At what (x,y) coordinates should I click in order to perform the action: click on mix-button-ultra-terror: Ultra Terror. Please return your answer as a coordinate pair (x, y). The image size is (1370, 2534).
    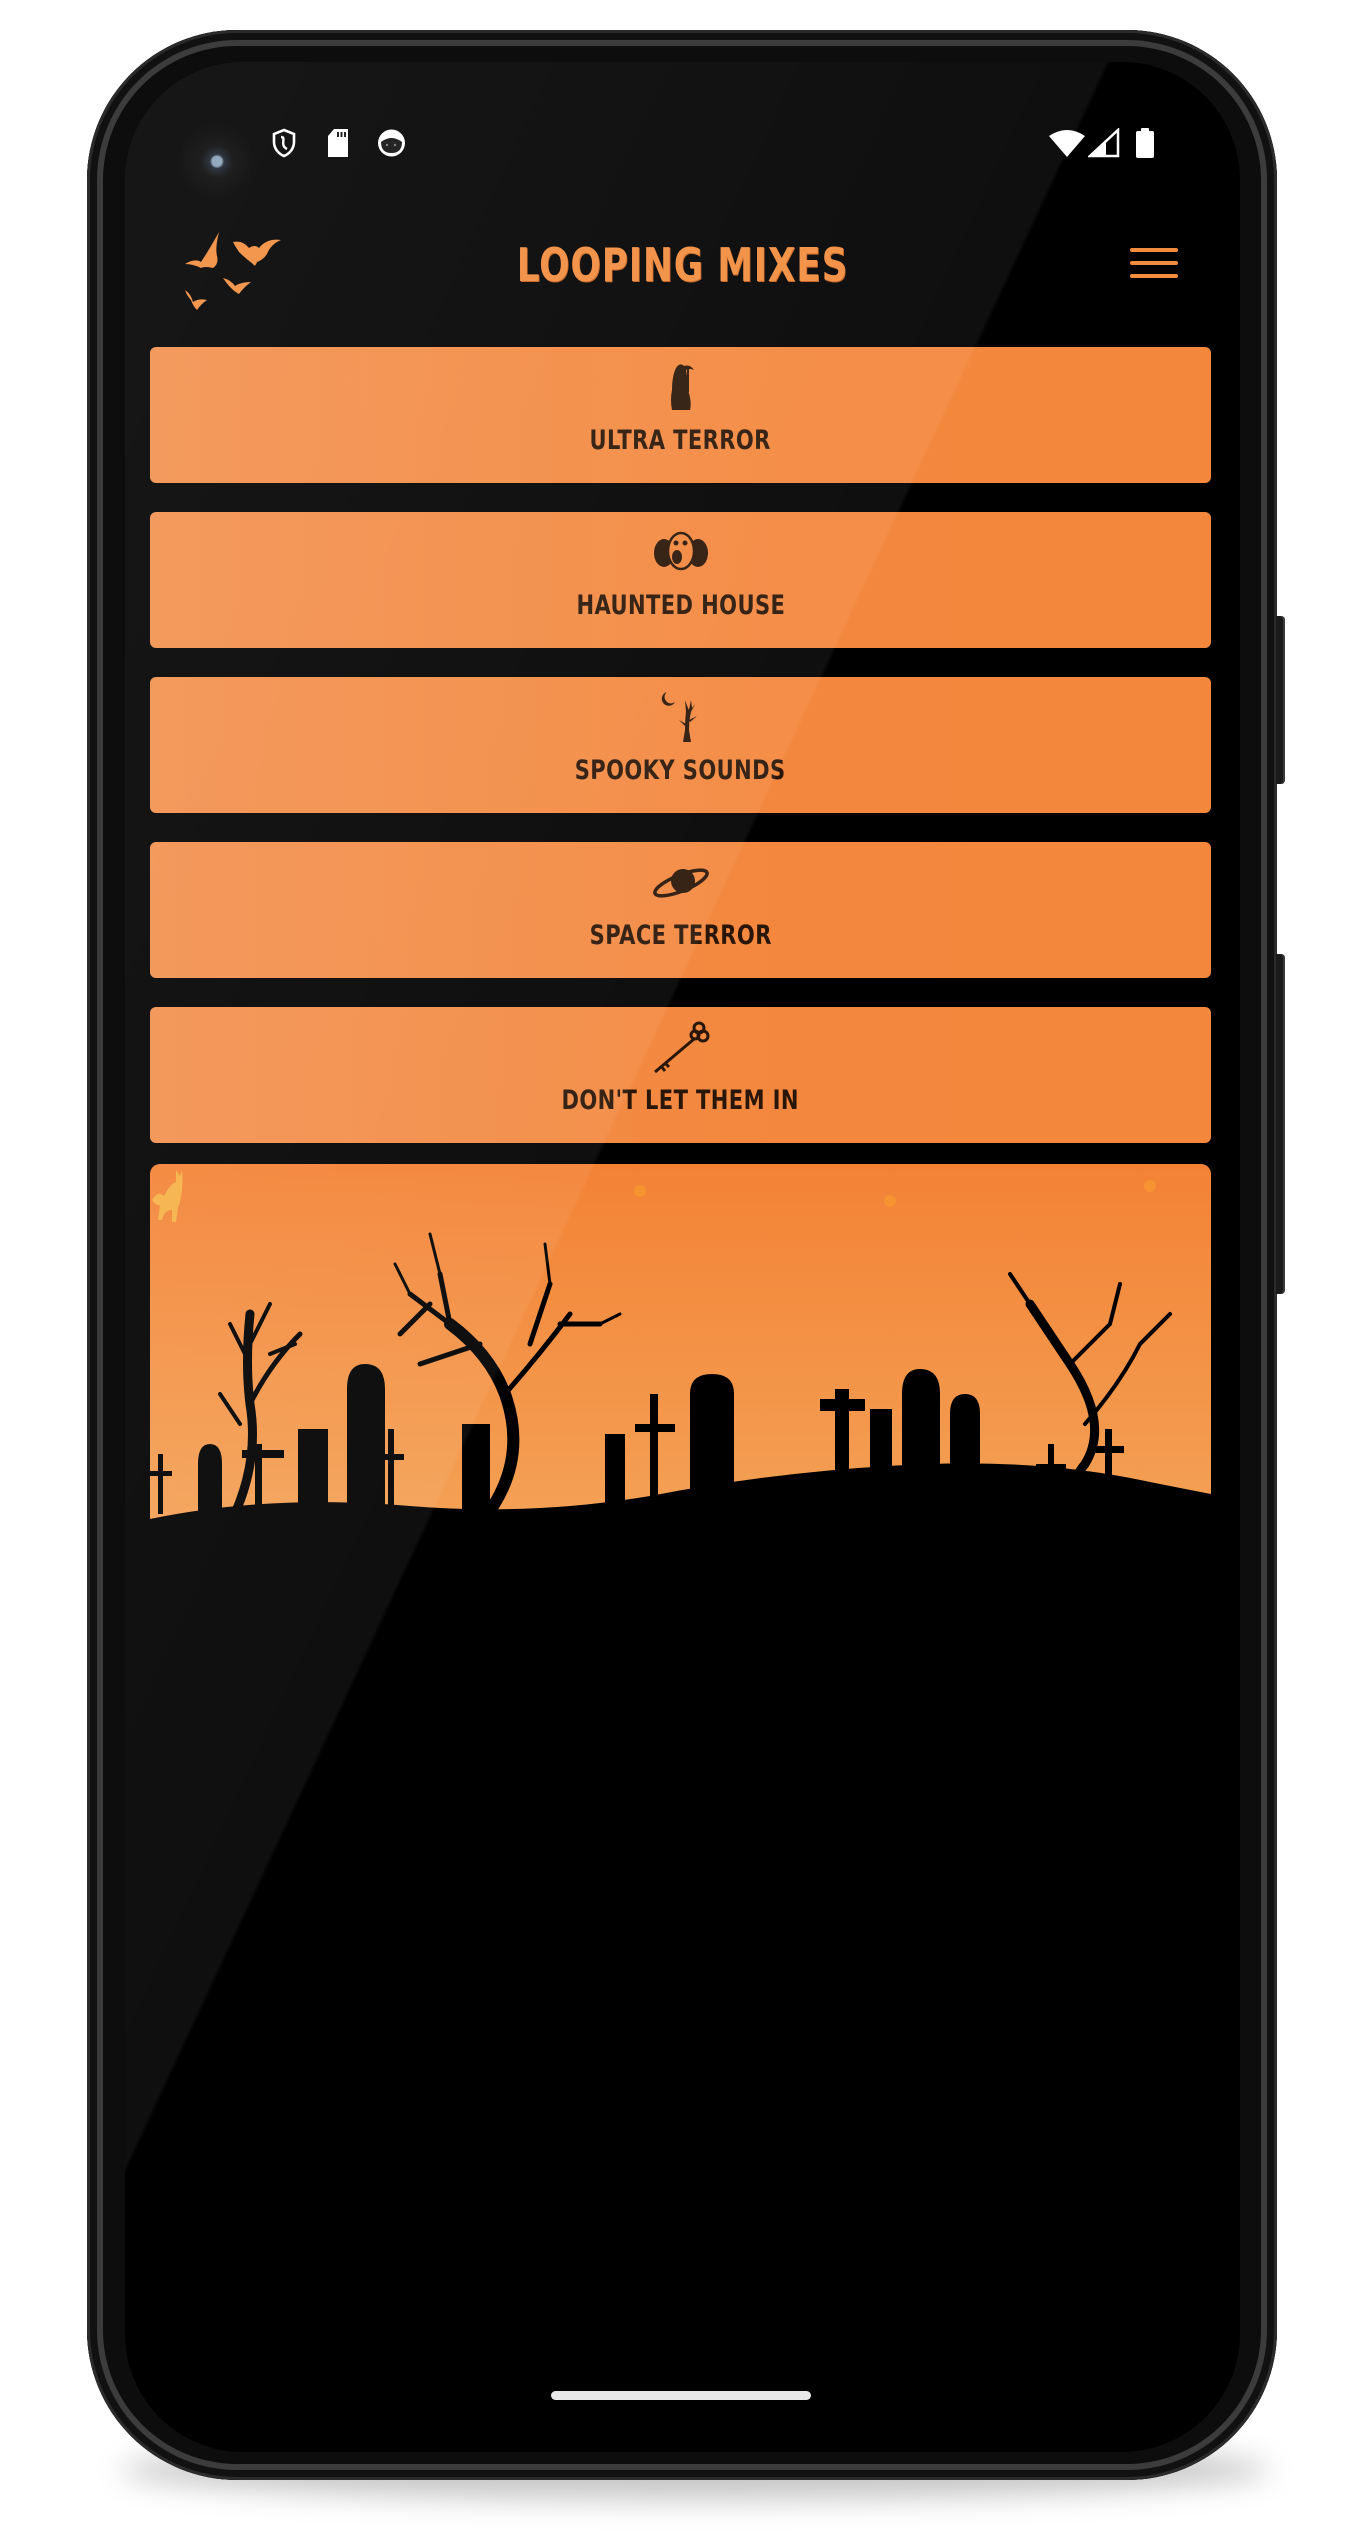
    Looking at the image, I should click on (680, 415).